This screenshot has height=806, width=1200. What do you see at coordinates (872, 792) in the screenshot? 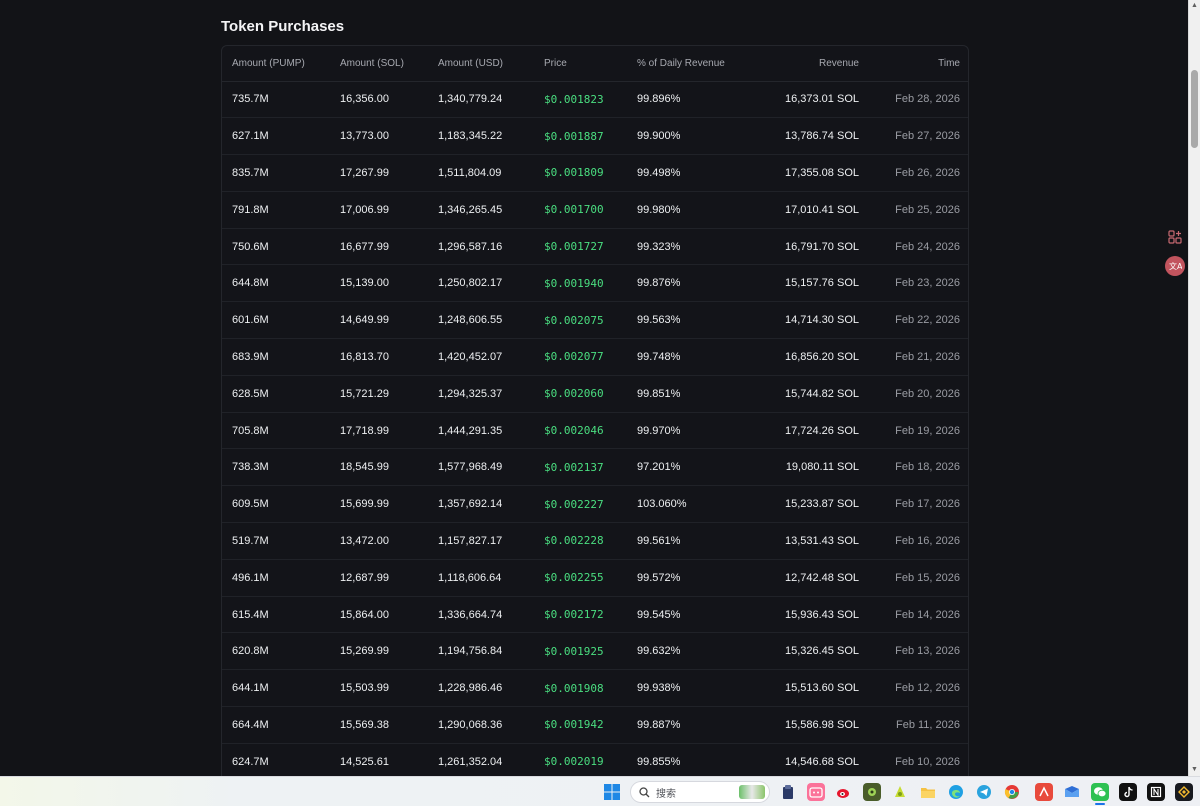
I see `game-icon` at bounding box center [872, 792].